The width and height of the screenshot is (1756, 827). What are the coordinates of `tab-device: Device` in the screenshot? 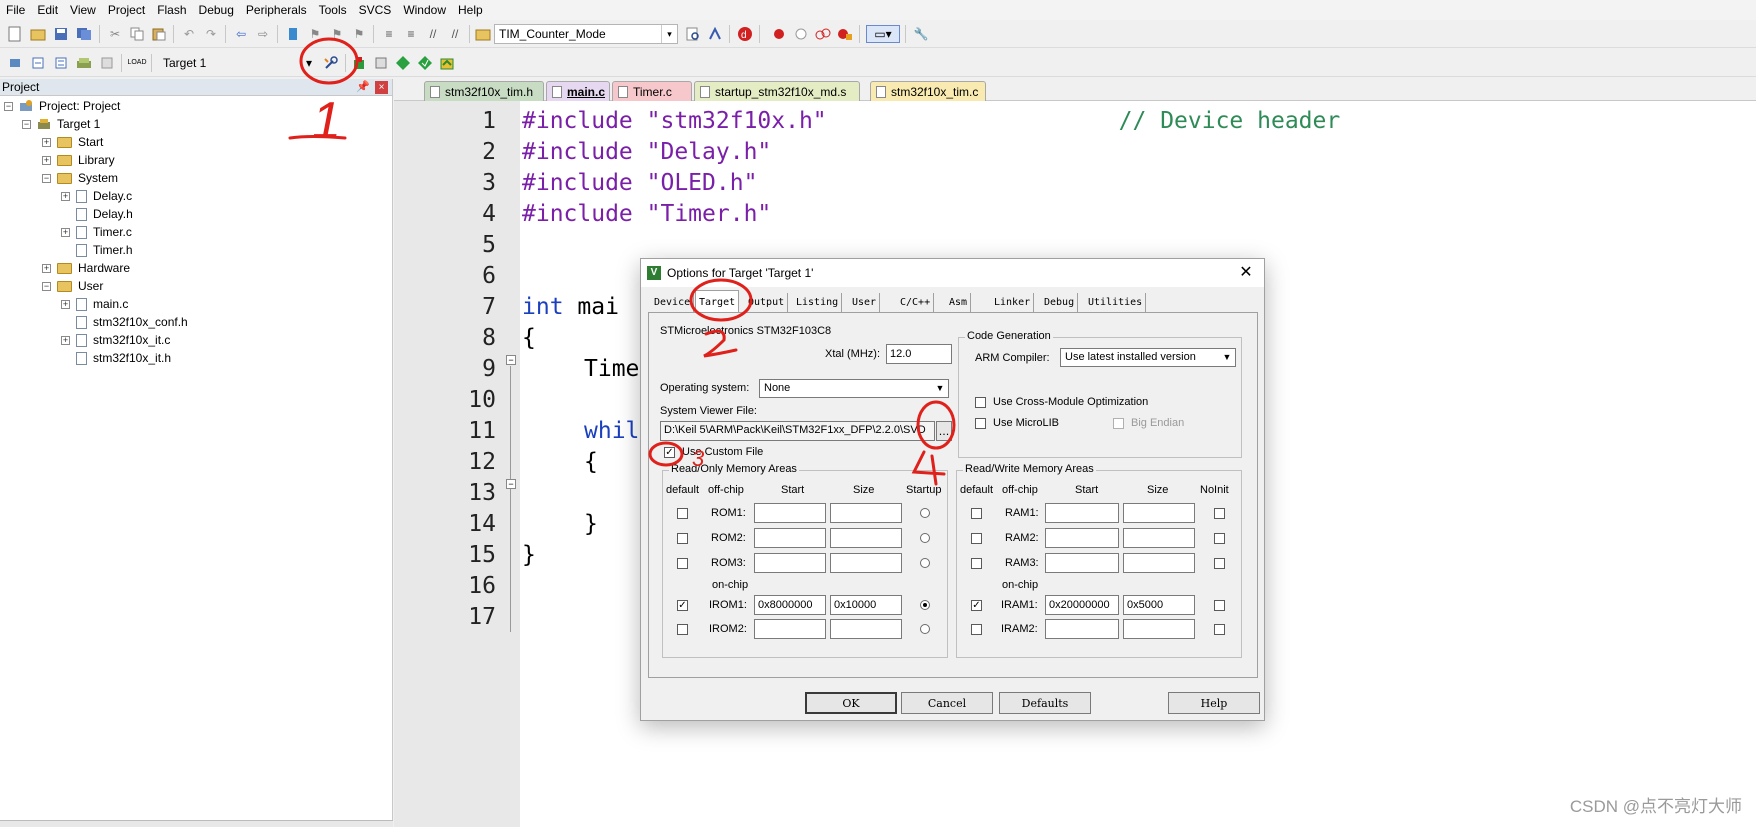 It's located at (673, 302).